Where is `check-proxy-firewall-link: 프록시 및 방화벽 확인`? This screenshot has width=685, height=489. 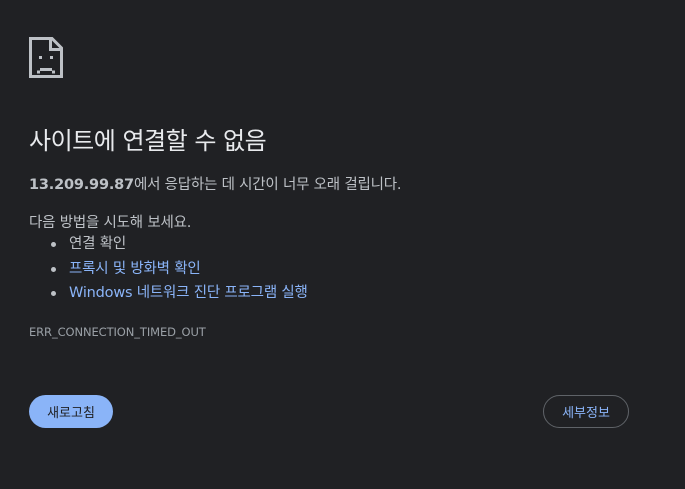
check-proxy-firewall-link: 프록시 및 방화벽 확인 is located at coordinates (135, 269).